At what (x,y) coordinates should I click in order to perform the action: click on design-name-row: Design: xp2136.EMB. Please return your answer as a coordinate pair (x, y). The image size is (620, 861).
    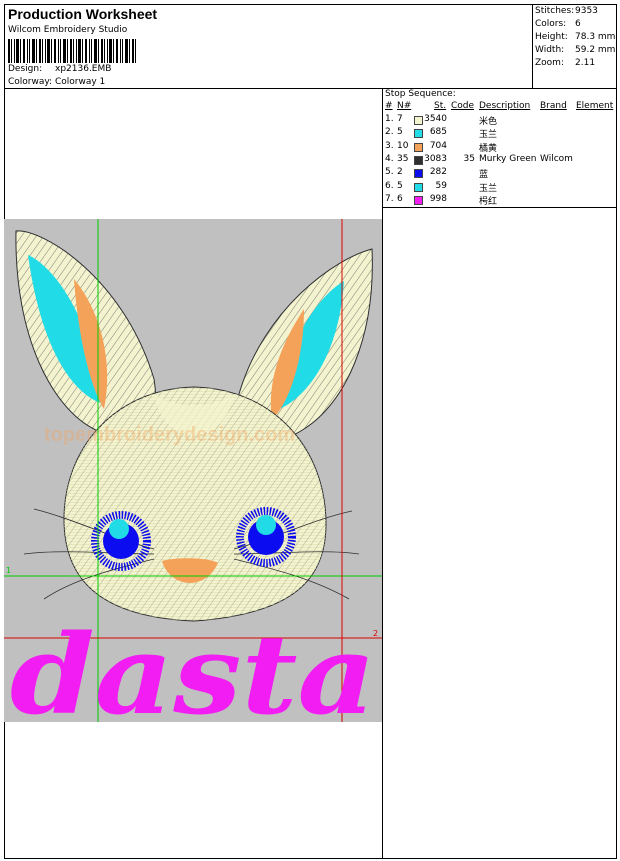
    Looking at the image, I should click on (59, 69).